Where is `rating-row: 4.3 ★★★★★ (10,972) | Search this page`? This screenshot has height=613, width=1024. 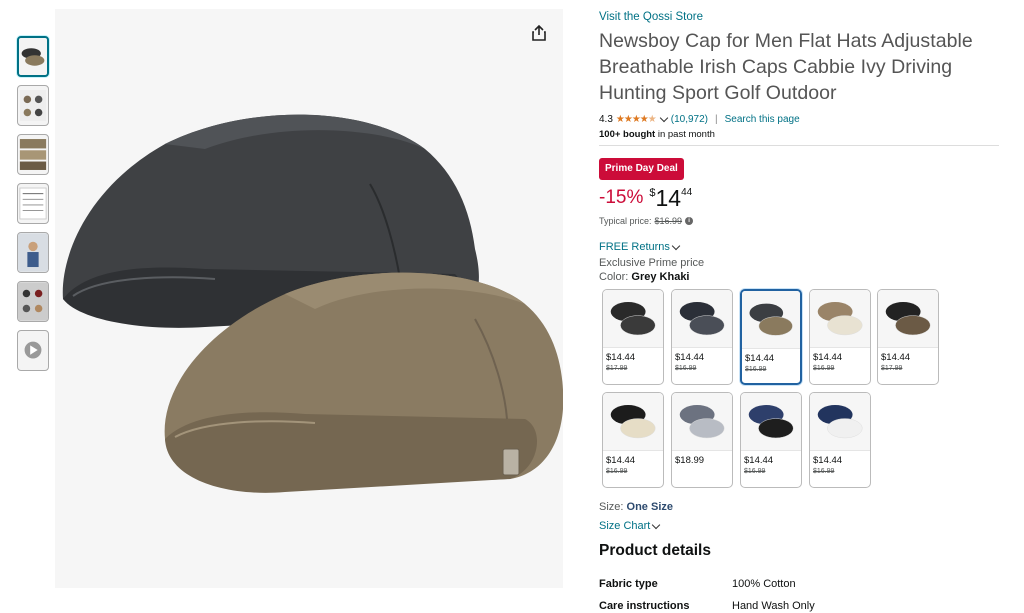
rating-row: 4.3 ★★★★★ (10,972) | Search this page is located at coordinates (799, 119).